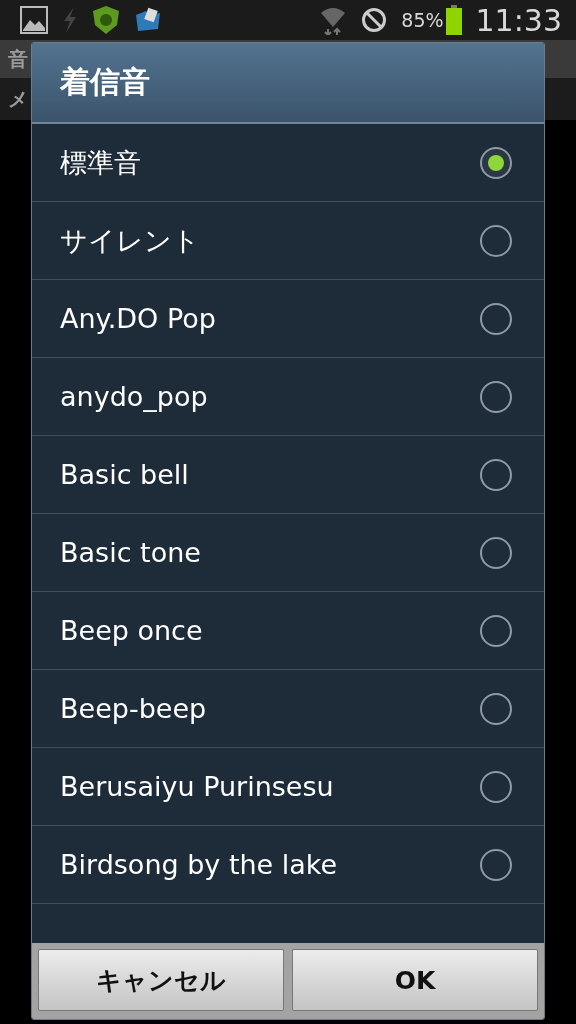 The height and width of the screenshot is (1024, 576). I want to click on option-label: Any.DO Pop, so click(138, 318).